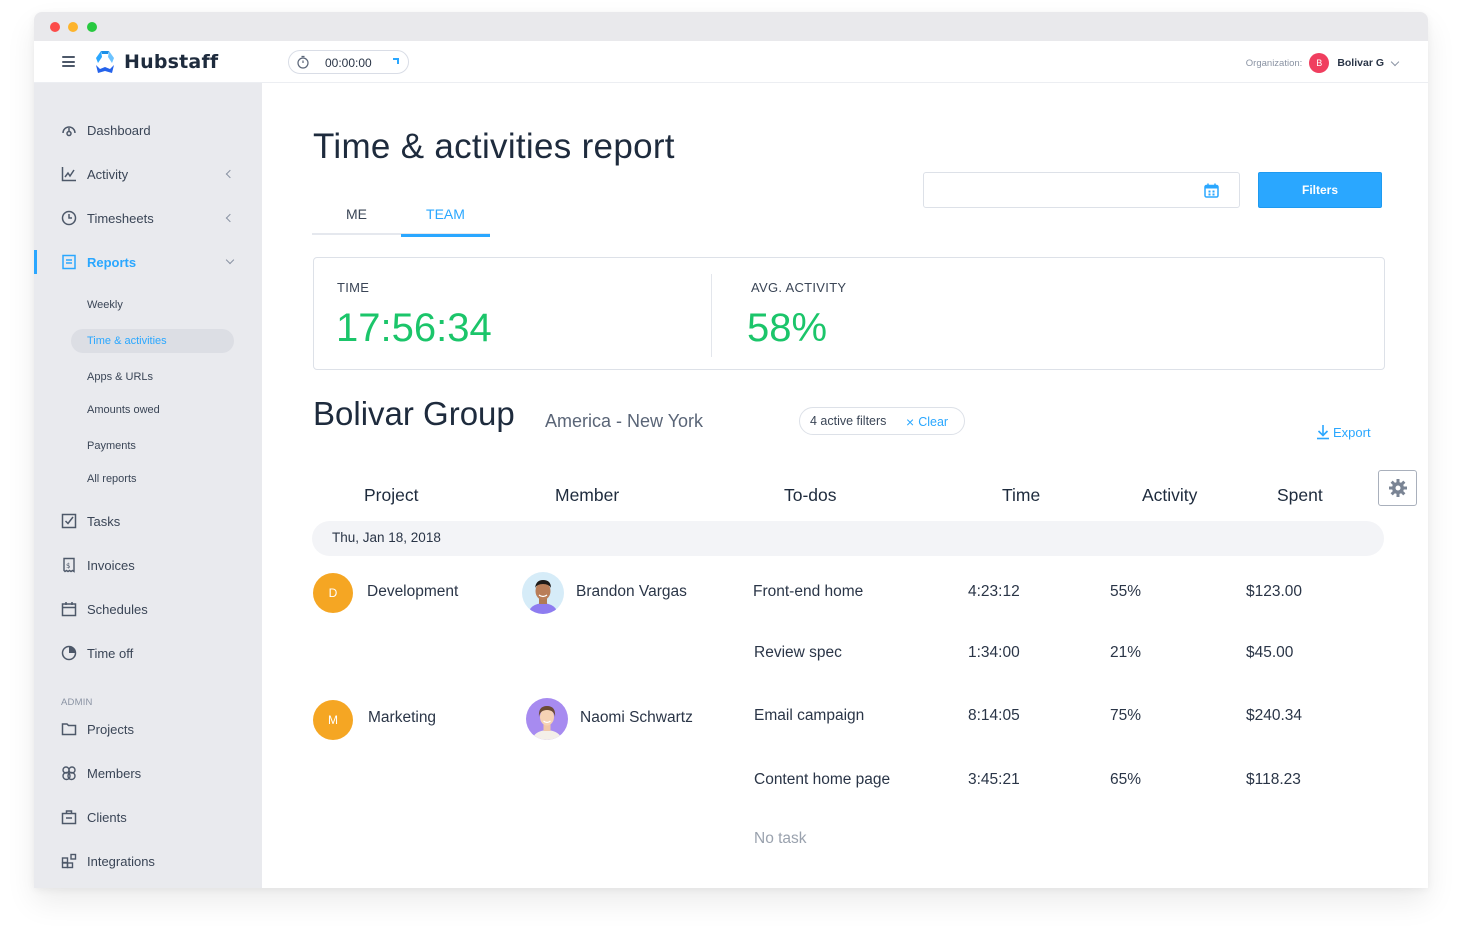 This screenshot has width=1462, height=939. What do you see at coordinates (117, 609) in the screenshot?
I see `sidebar-item-label: Schedules` at bounding box center [117, 609].